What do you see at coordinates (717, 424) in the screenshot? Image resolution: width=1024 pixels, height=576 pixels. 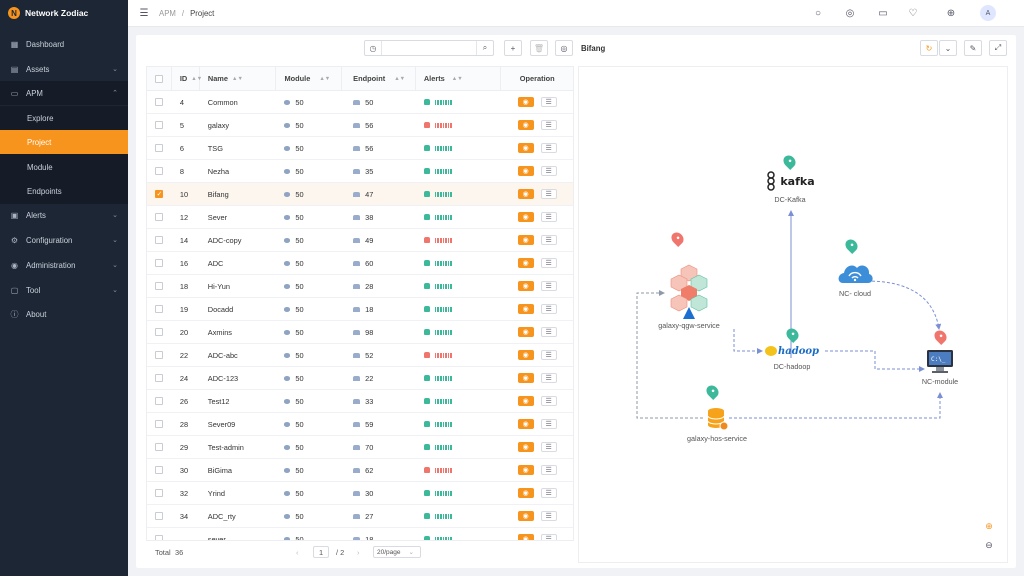 I see `node-galaxy-hos-service: galaxy-hos-service` at bounding box center [717, 424].